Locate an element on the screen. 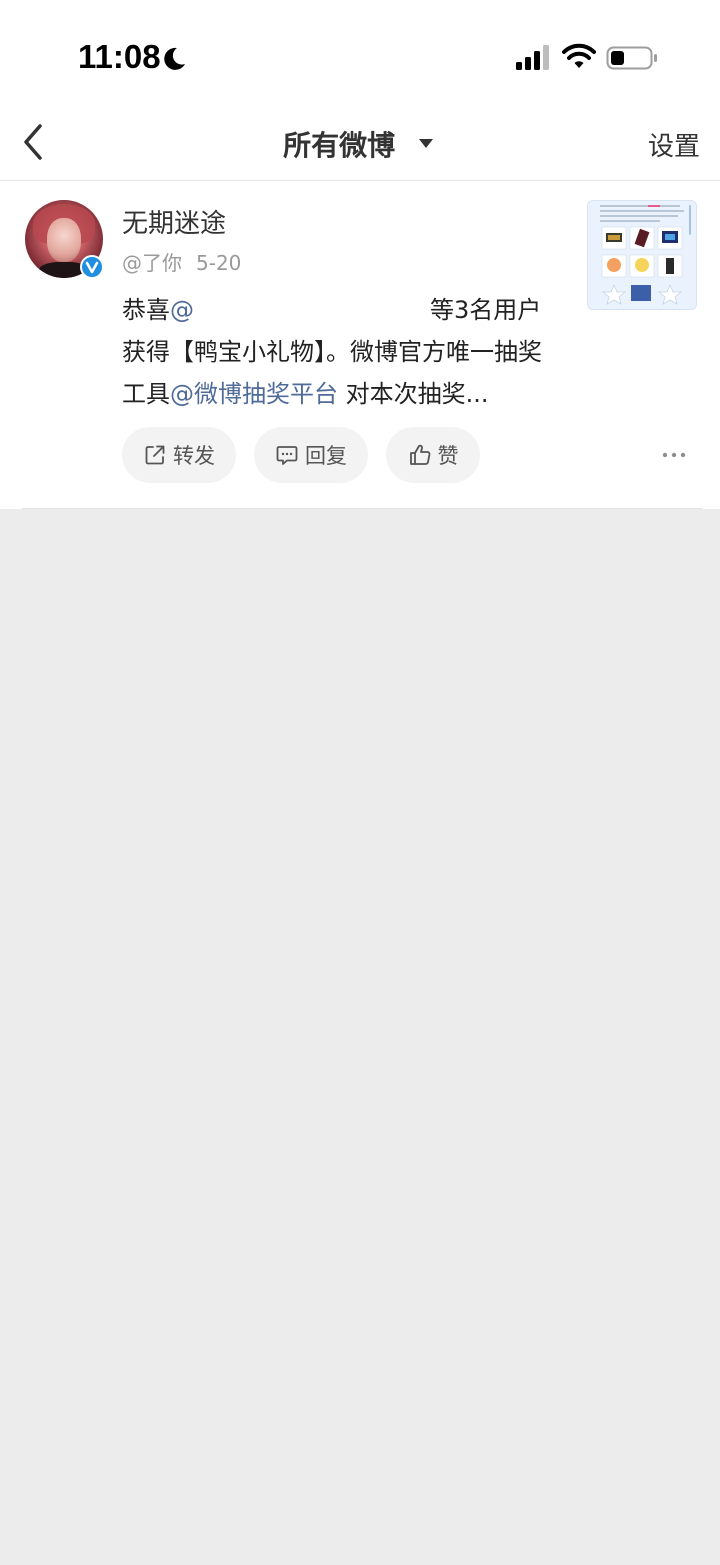 This screenshot has height=1565, width=720. share-button: 转发 is located at coordinates (179, 455).